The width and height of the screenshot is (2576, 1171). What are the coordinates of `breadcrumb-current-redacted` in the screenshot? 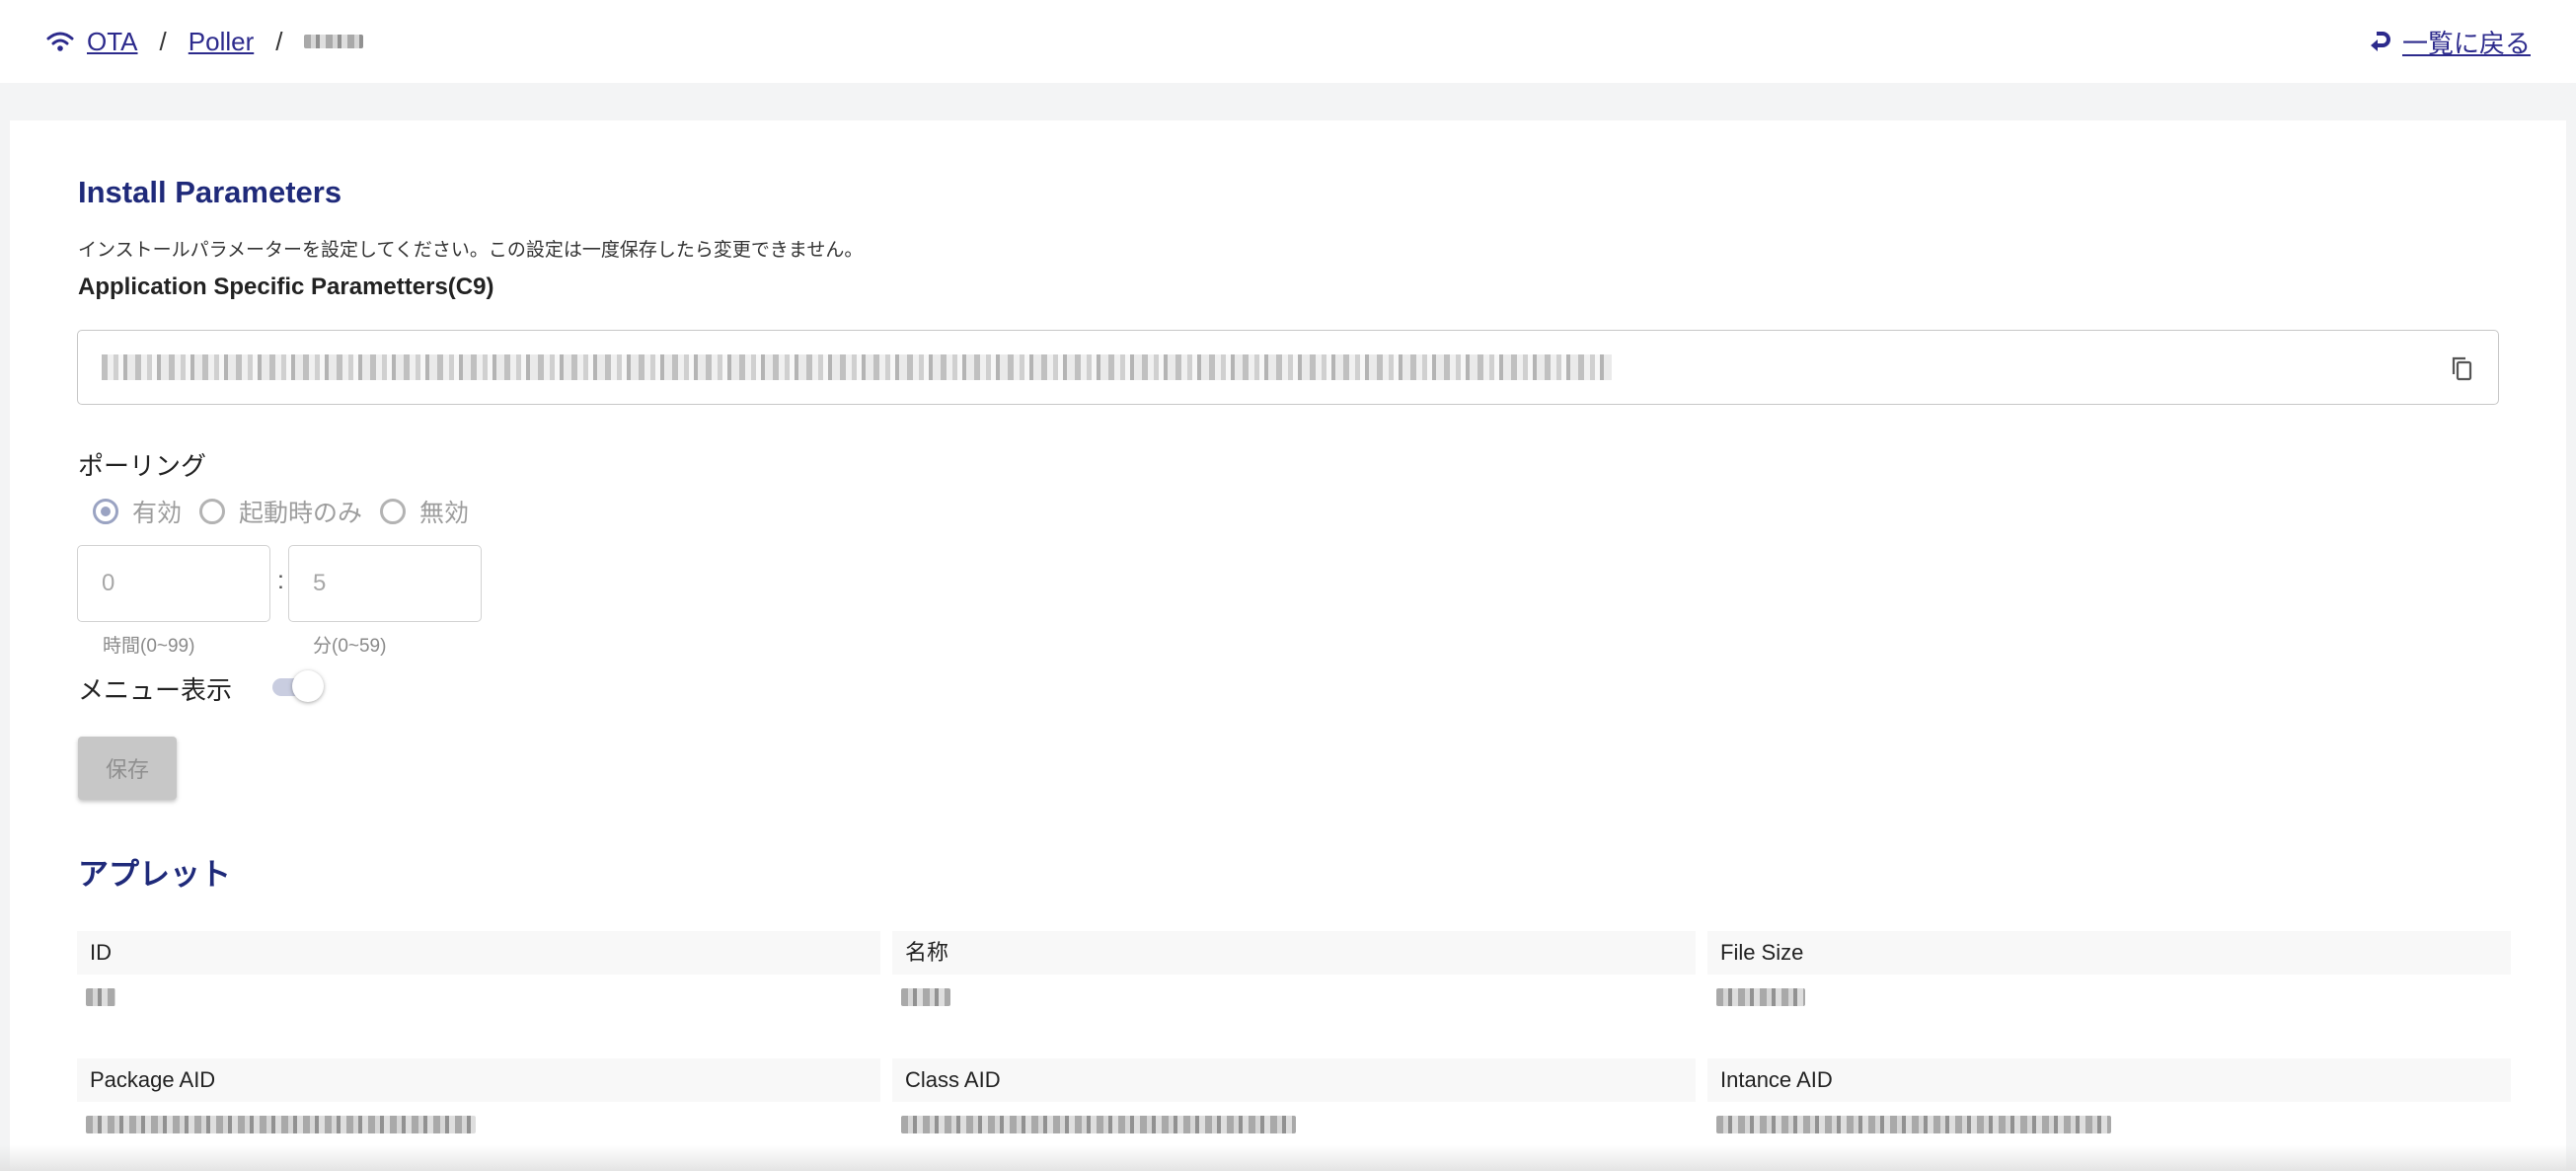 It's located at (334, 41).